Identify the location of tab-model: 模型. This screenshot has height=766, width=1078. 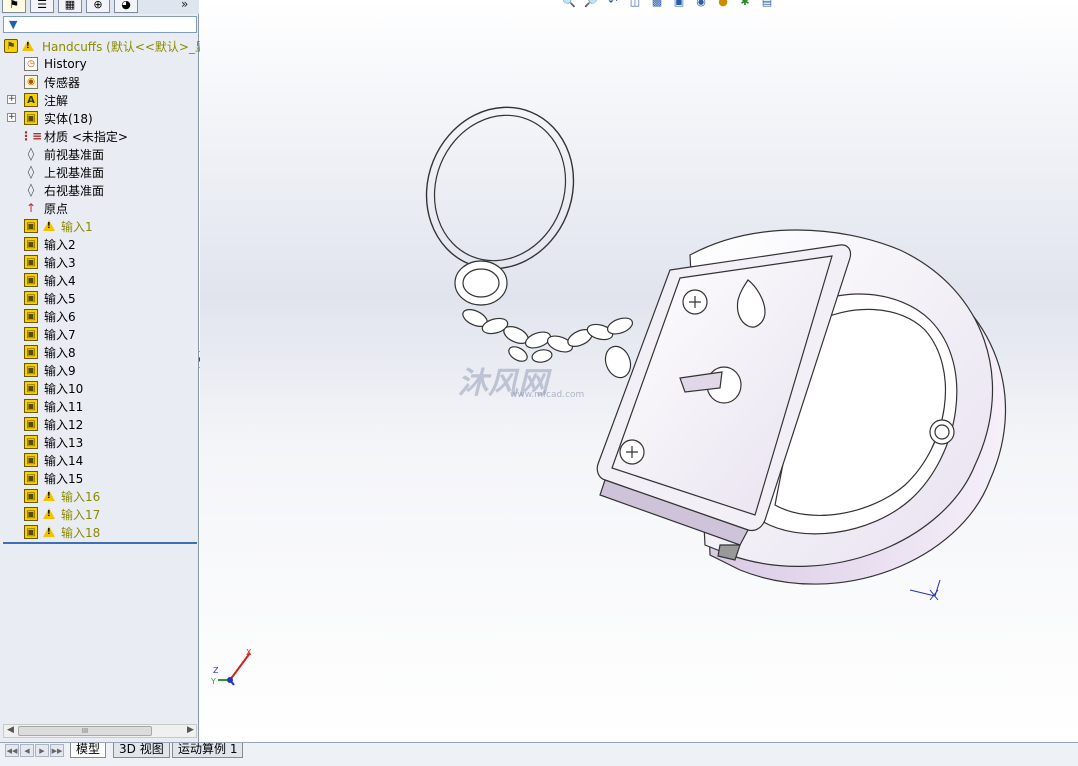
(88, 750).